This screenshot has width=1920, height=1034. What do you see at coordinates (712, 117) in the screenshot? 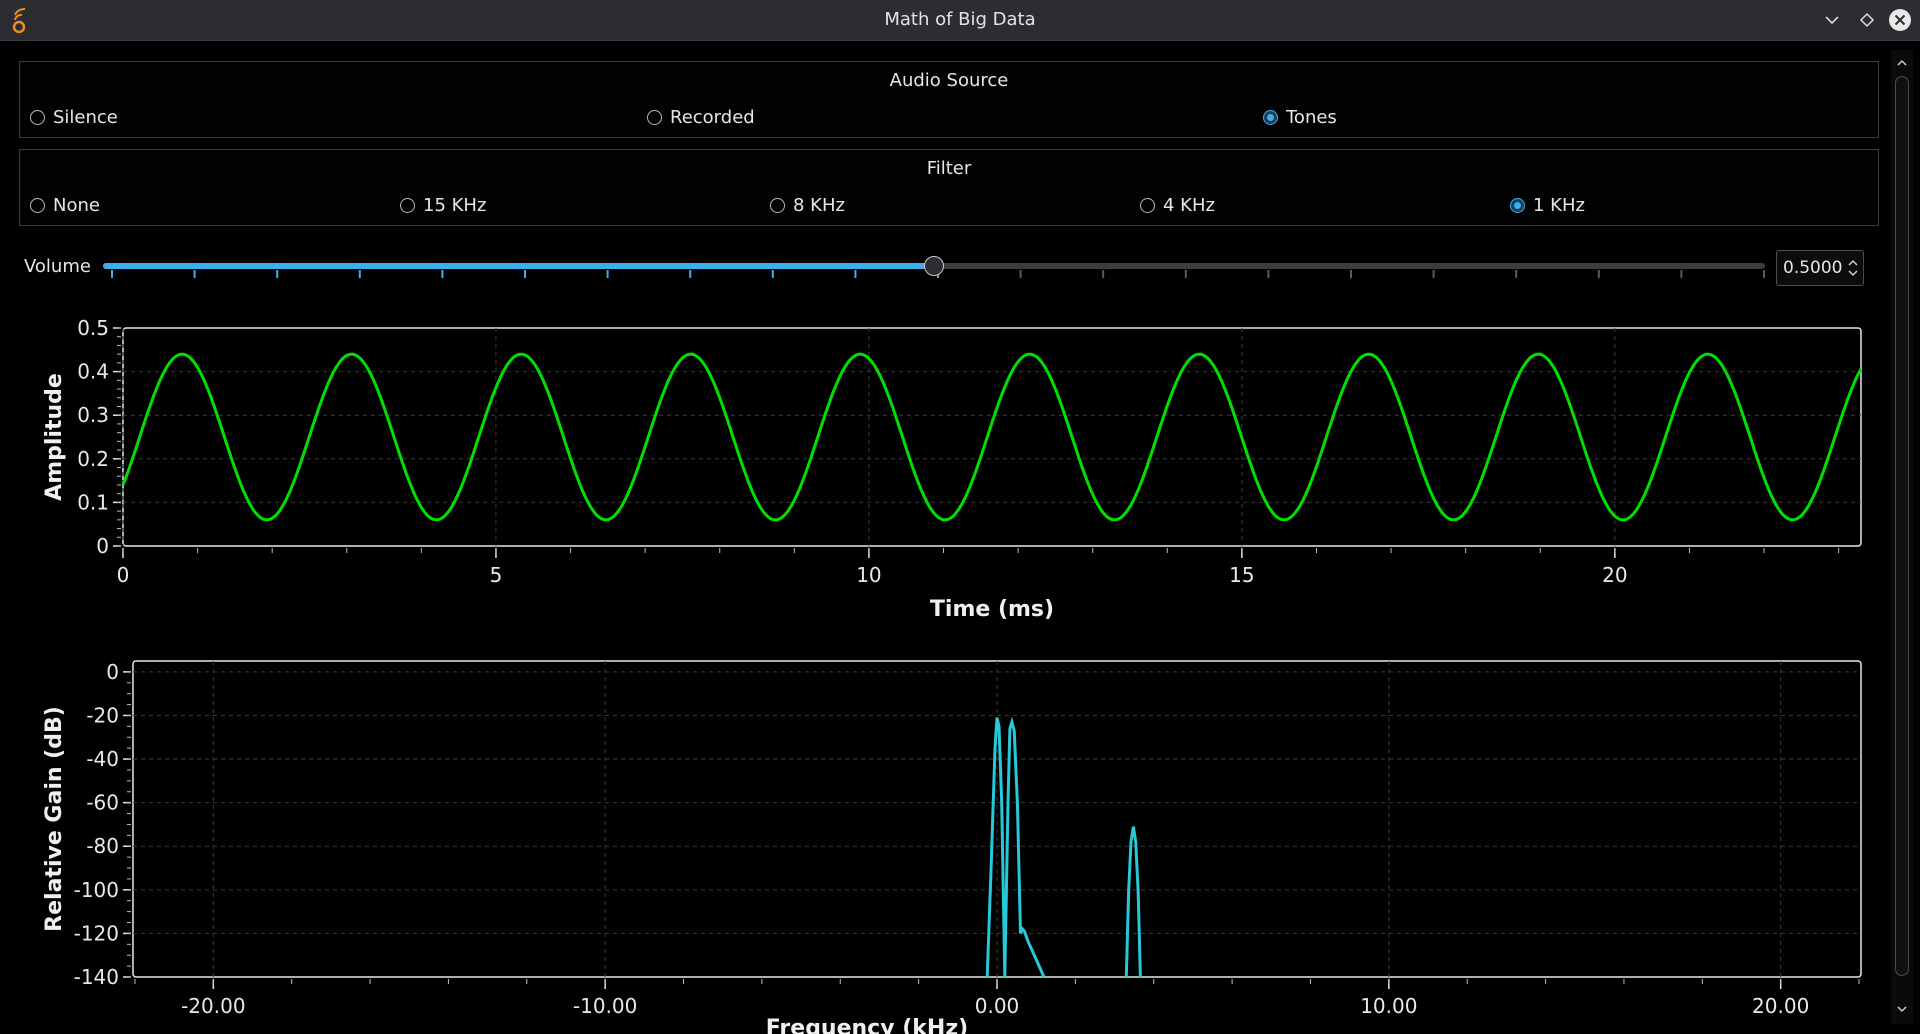
I see `radio-label: Recorded` at bounding box center [712, 117].